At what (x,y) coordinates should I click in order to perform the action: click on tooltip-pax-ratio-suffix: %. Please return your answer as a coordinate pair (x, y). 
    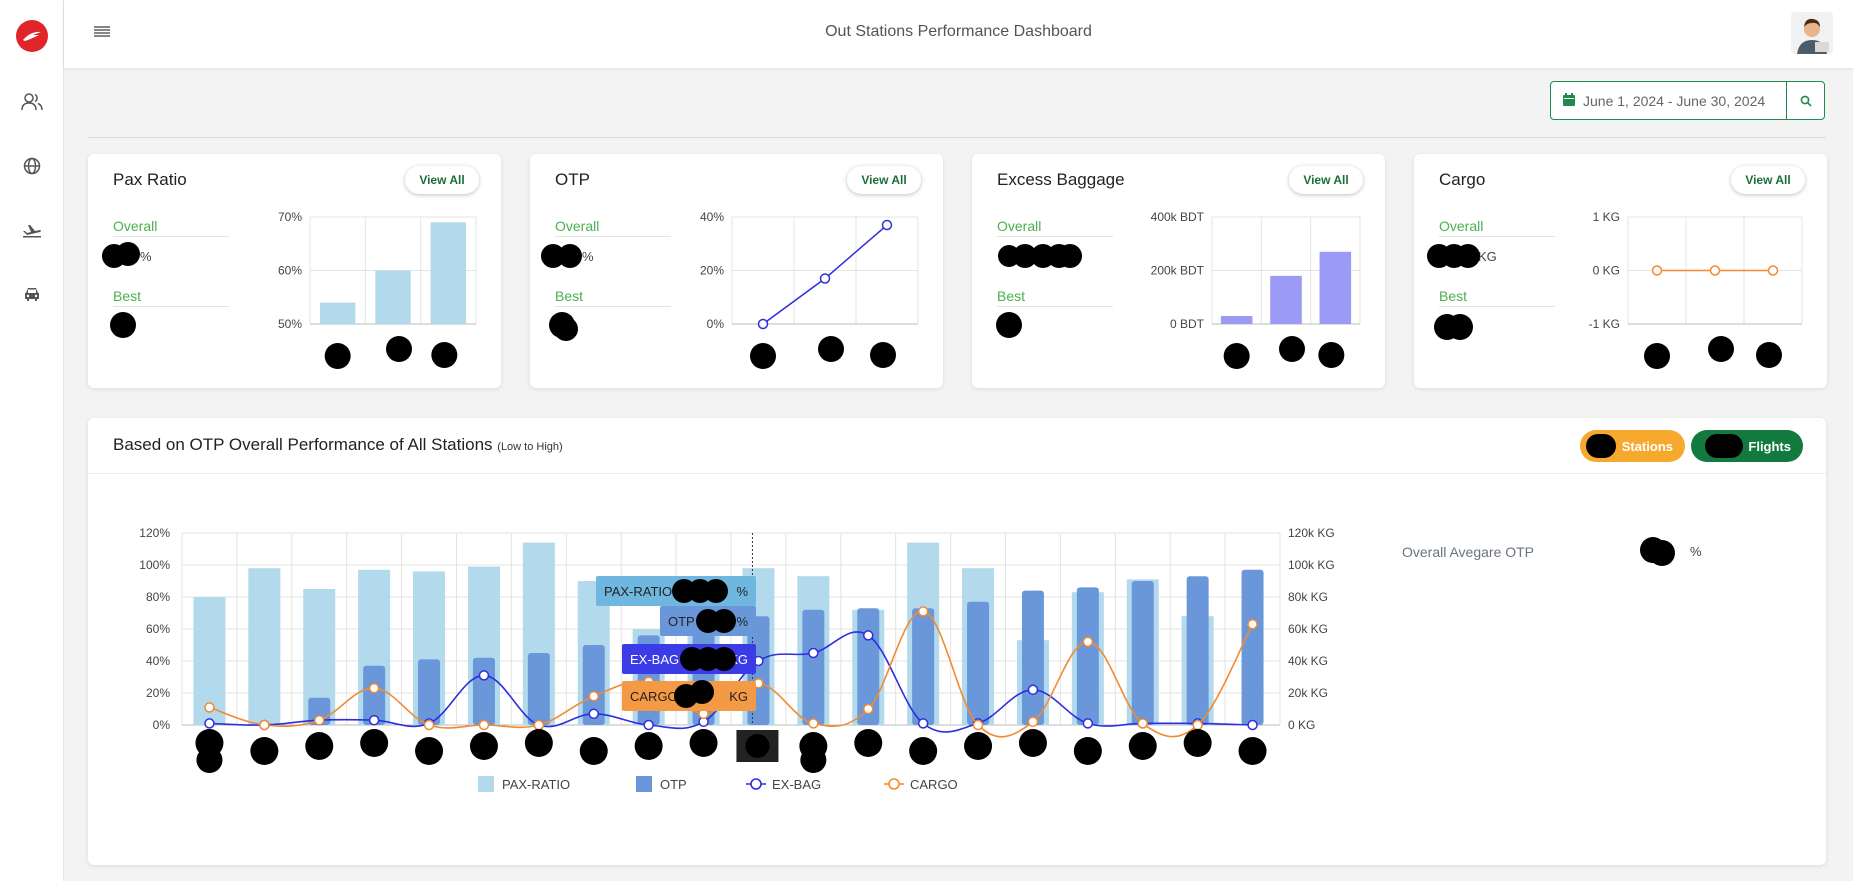
    Looking at the image, I should click on (742, 591).